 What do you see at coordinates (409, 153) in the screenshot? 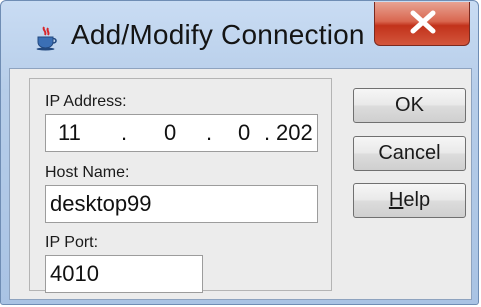
I see `cancel-button: Cancel` at bounding box center [409, 153].